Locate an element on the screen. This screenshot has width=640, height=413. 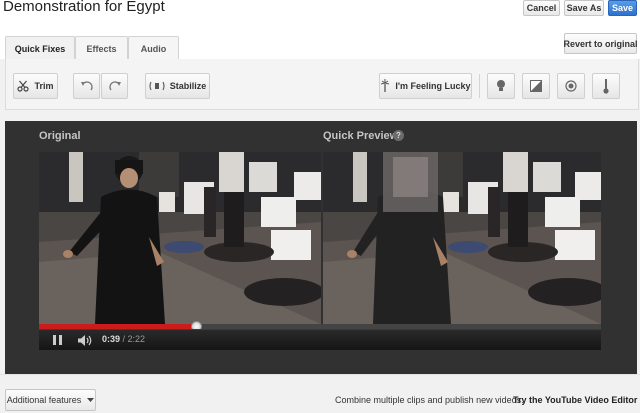
temperature-icon is located at coordinates (606, 86).